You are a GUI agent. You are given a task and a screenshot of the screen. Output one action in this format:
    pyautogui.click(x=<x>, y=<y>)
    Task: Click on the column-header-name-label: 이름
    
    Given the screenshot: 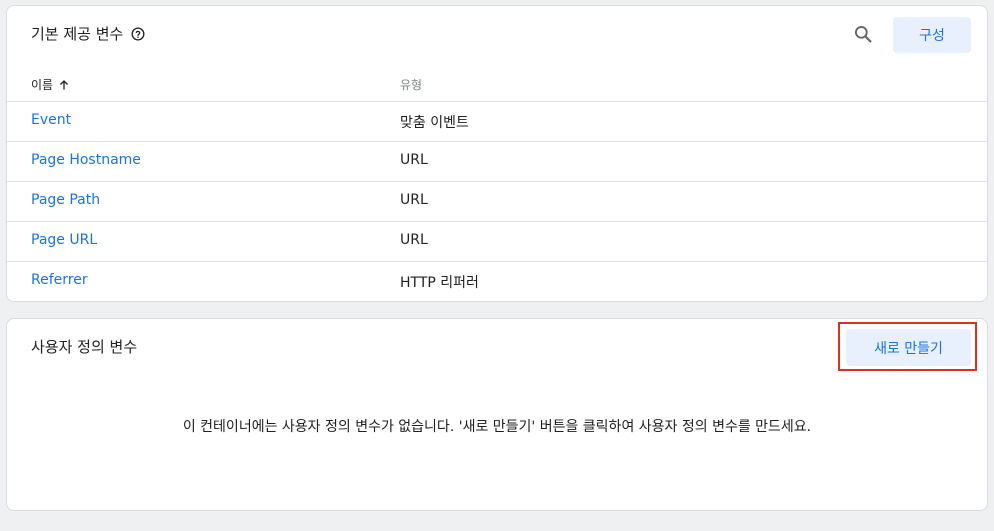 What is the action you would take?
    pyautogui.click(x=42, y=85)
    